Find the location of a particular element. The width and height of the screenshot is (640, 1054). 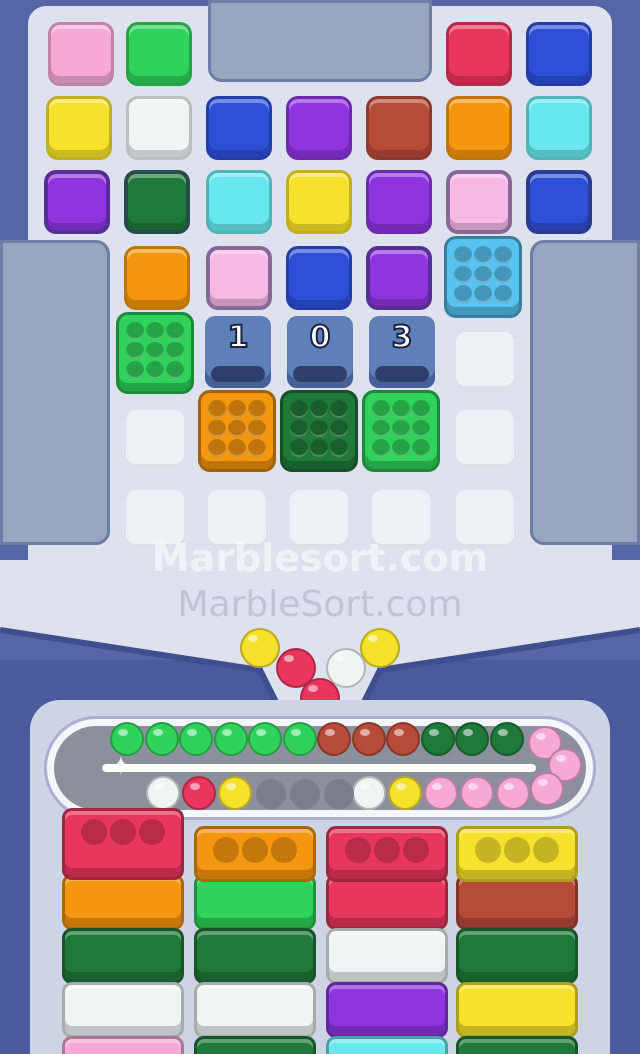

conveyor-pocket is located at coordinates (271, 794).